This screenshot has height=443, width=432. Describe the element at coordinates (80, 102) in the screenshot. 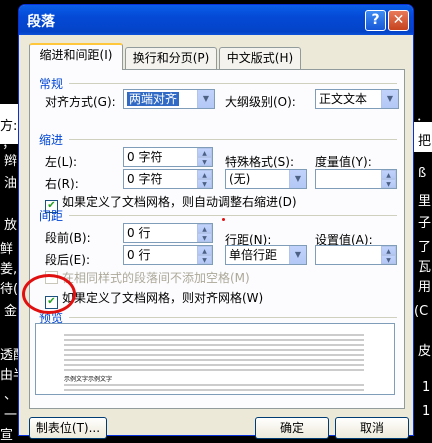

I see `alignment-label: 对齐方式(G):` at that location.